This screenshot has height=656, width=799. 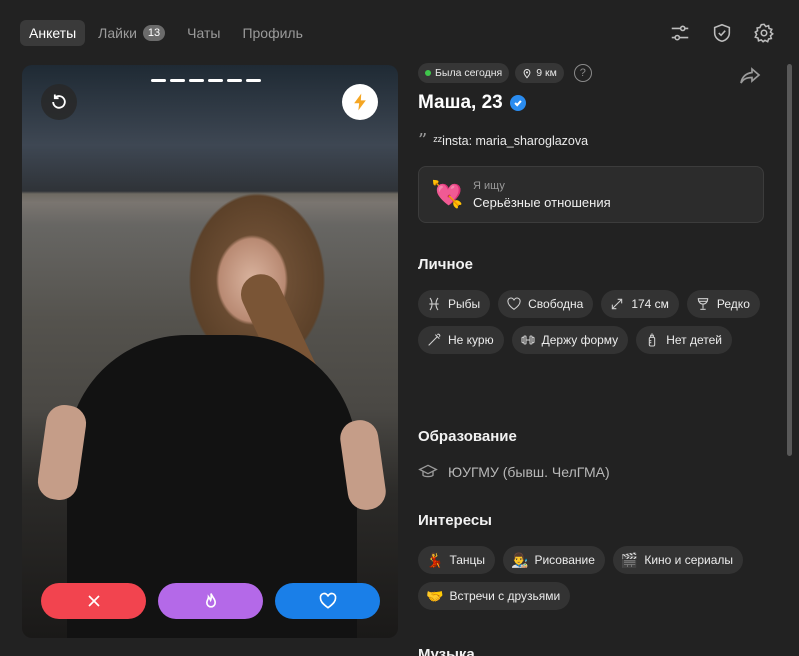 I want to click on education-value: ЮУГМУ (бывш. ЧелГМА), so click(x=529, y=472).